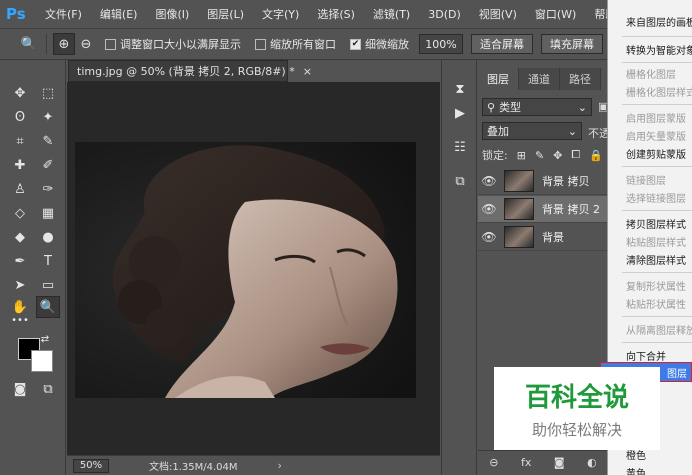 The width and height of the screenshot is (692, 475). Describe the element at coordinates (280, 465) in the screenshot. I see `status-menu-arrow-icon: ›` at that location.